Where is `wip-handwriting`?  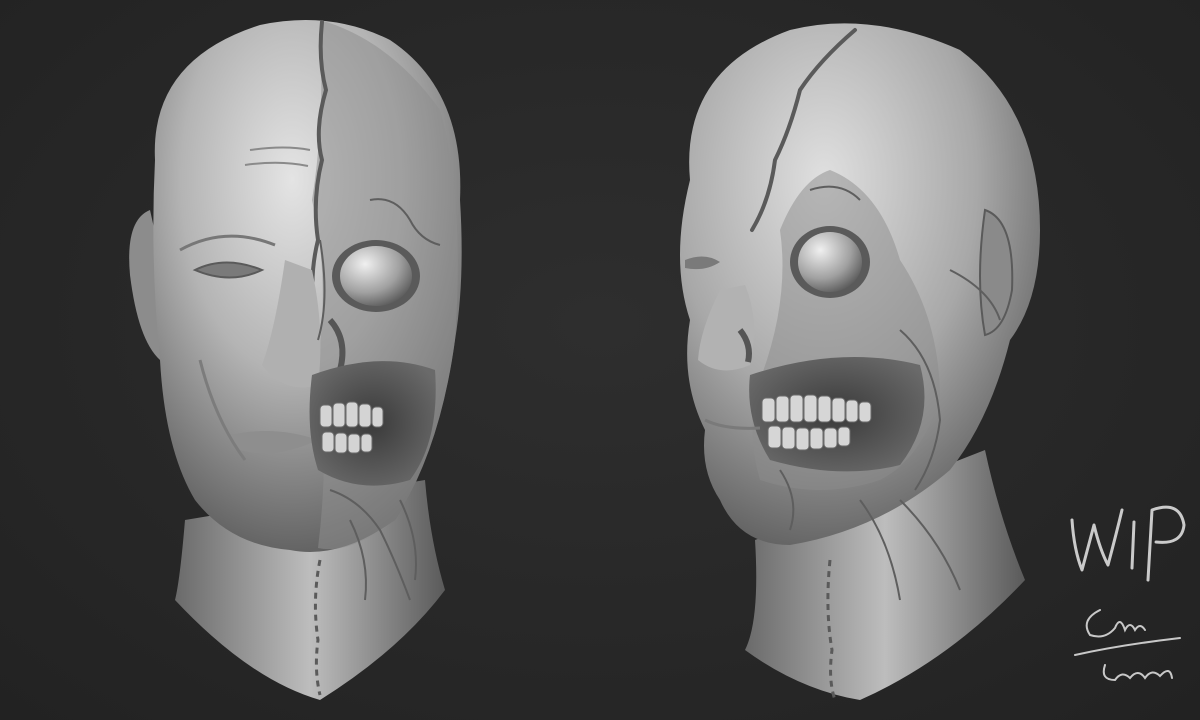
wip-handwriting is located at coordinates (1097, 540).